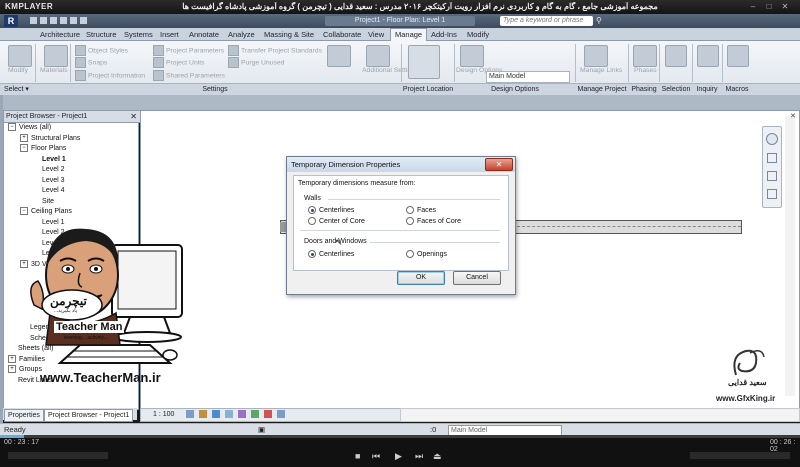 This screenshot has width=800, height=467. What do you see at coordinates (722, 63) in the screenshot?
I see `ribbon-separator` at bounding box center [722, 63].